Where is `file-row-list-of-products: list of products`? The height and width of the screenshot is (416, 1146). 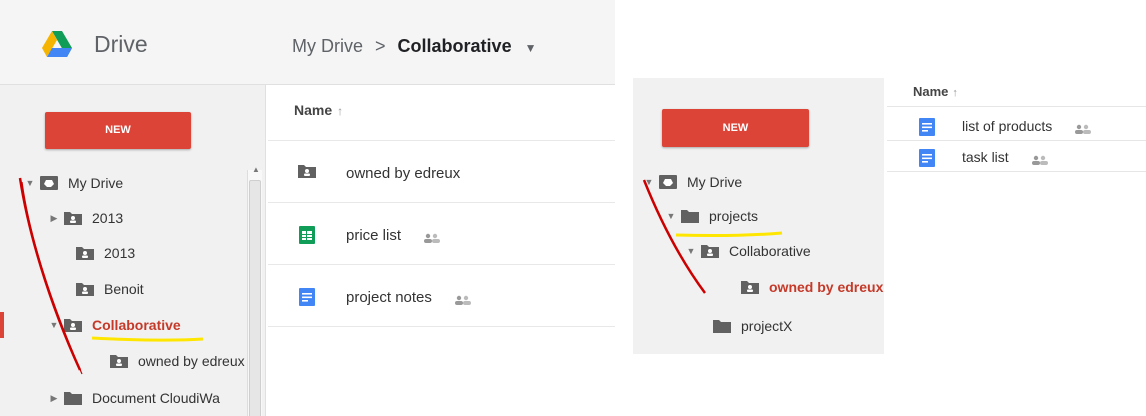
file-row-list-of-products: list of products is located at coordinates (1005, 126).